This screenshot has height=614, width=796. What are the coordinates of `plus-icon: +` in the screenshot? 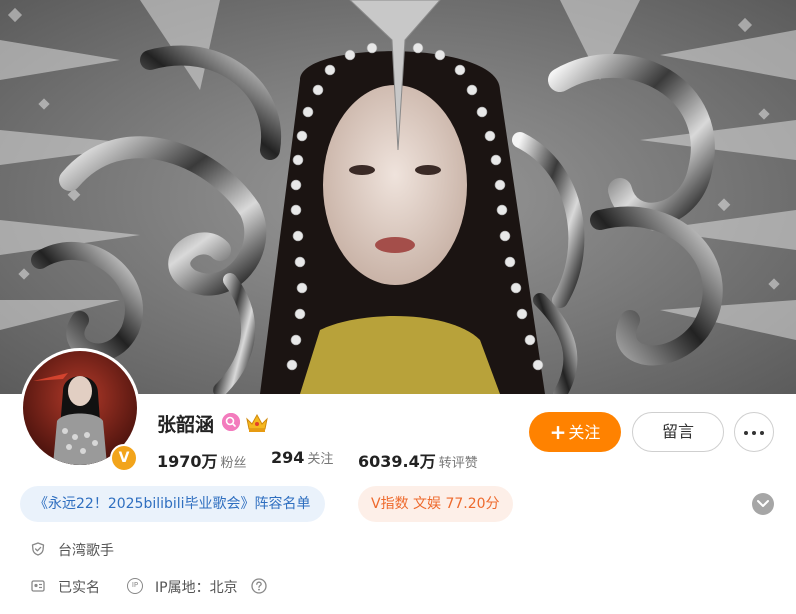 It's located at (558, 432).